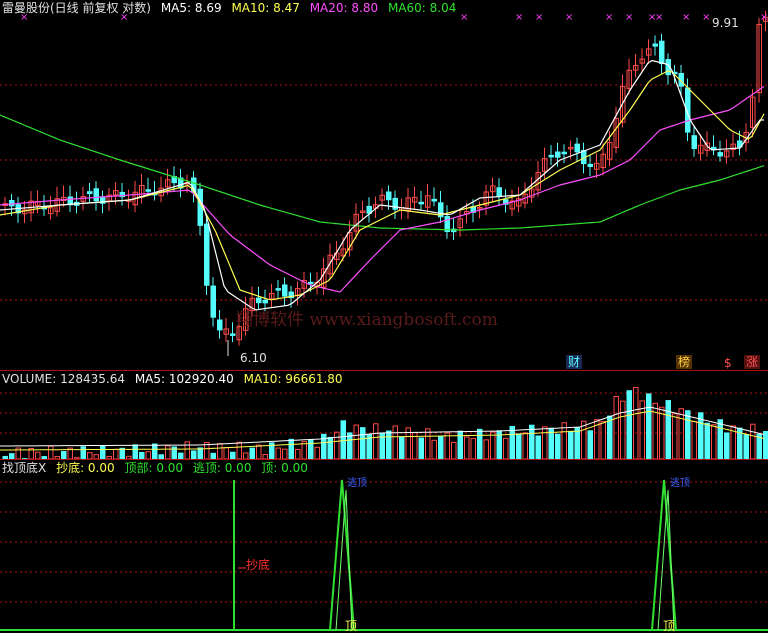  I want to click on taoding-marker-label-2: 逃顶, so click(680, 483).